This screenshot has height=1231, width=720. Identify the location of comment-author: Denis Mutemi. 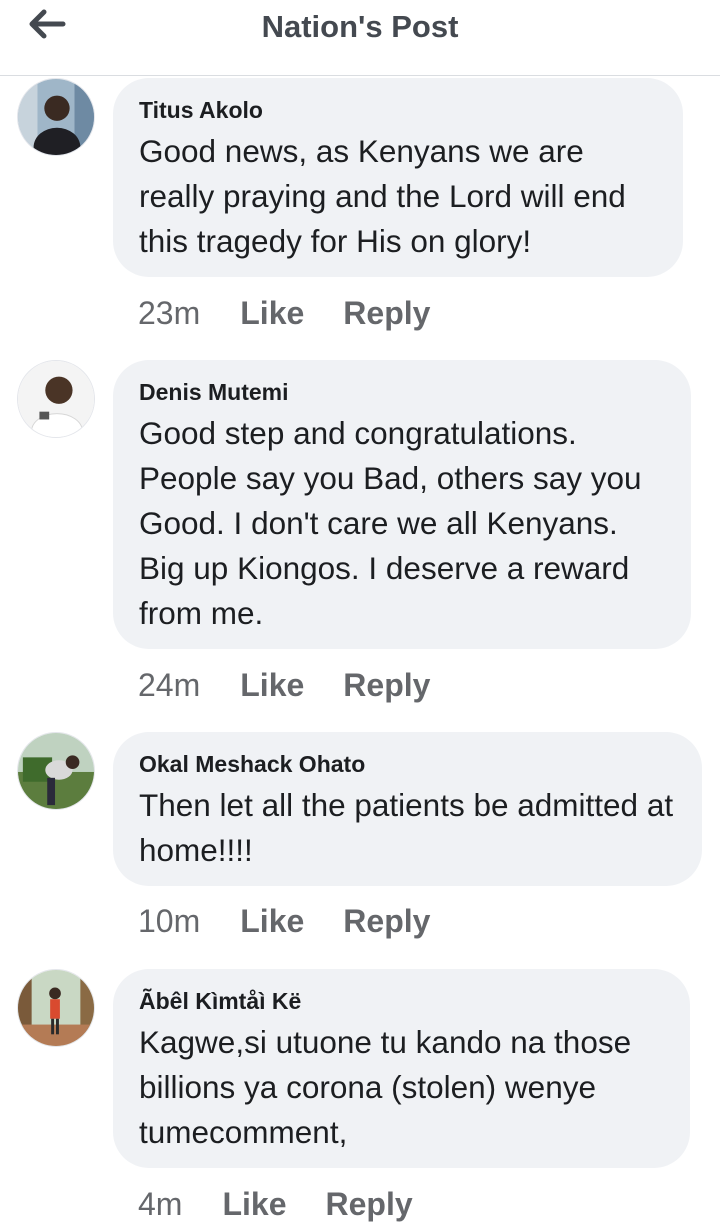
(402, 392).